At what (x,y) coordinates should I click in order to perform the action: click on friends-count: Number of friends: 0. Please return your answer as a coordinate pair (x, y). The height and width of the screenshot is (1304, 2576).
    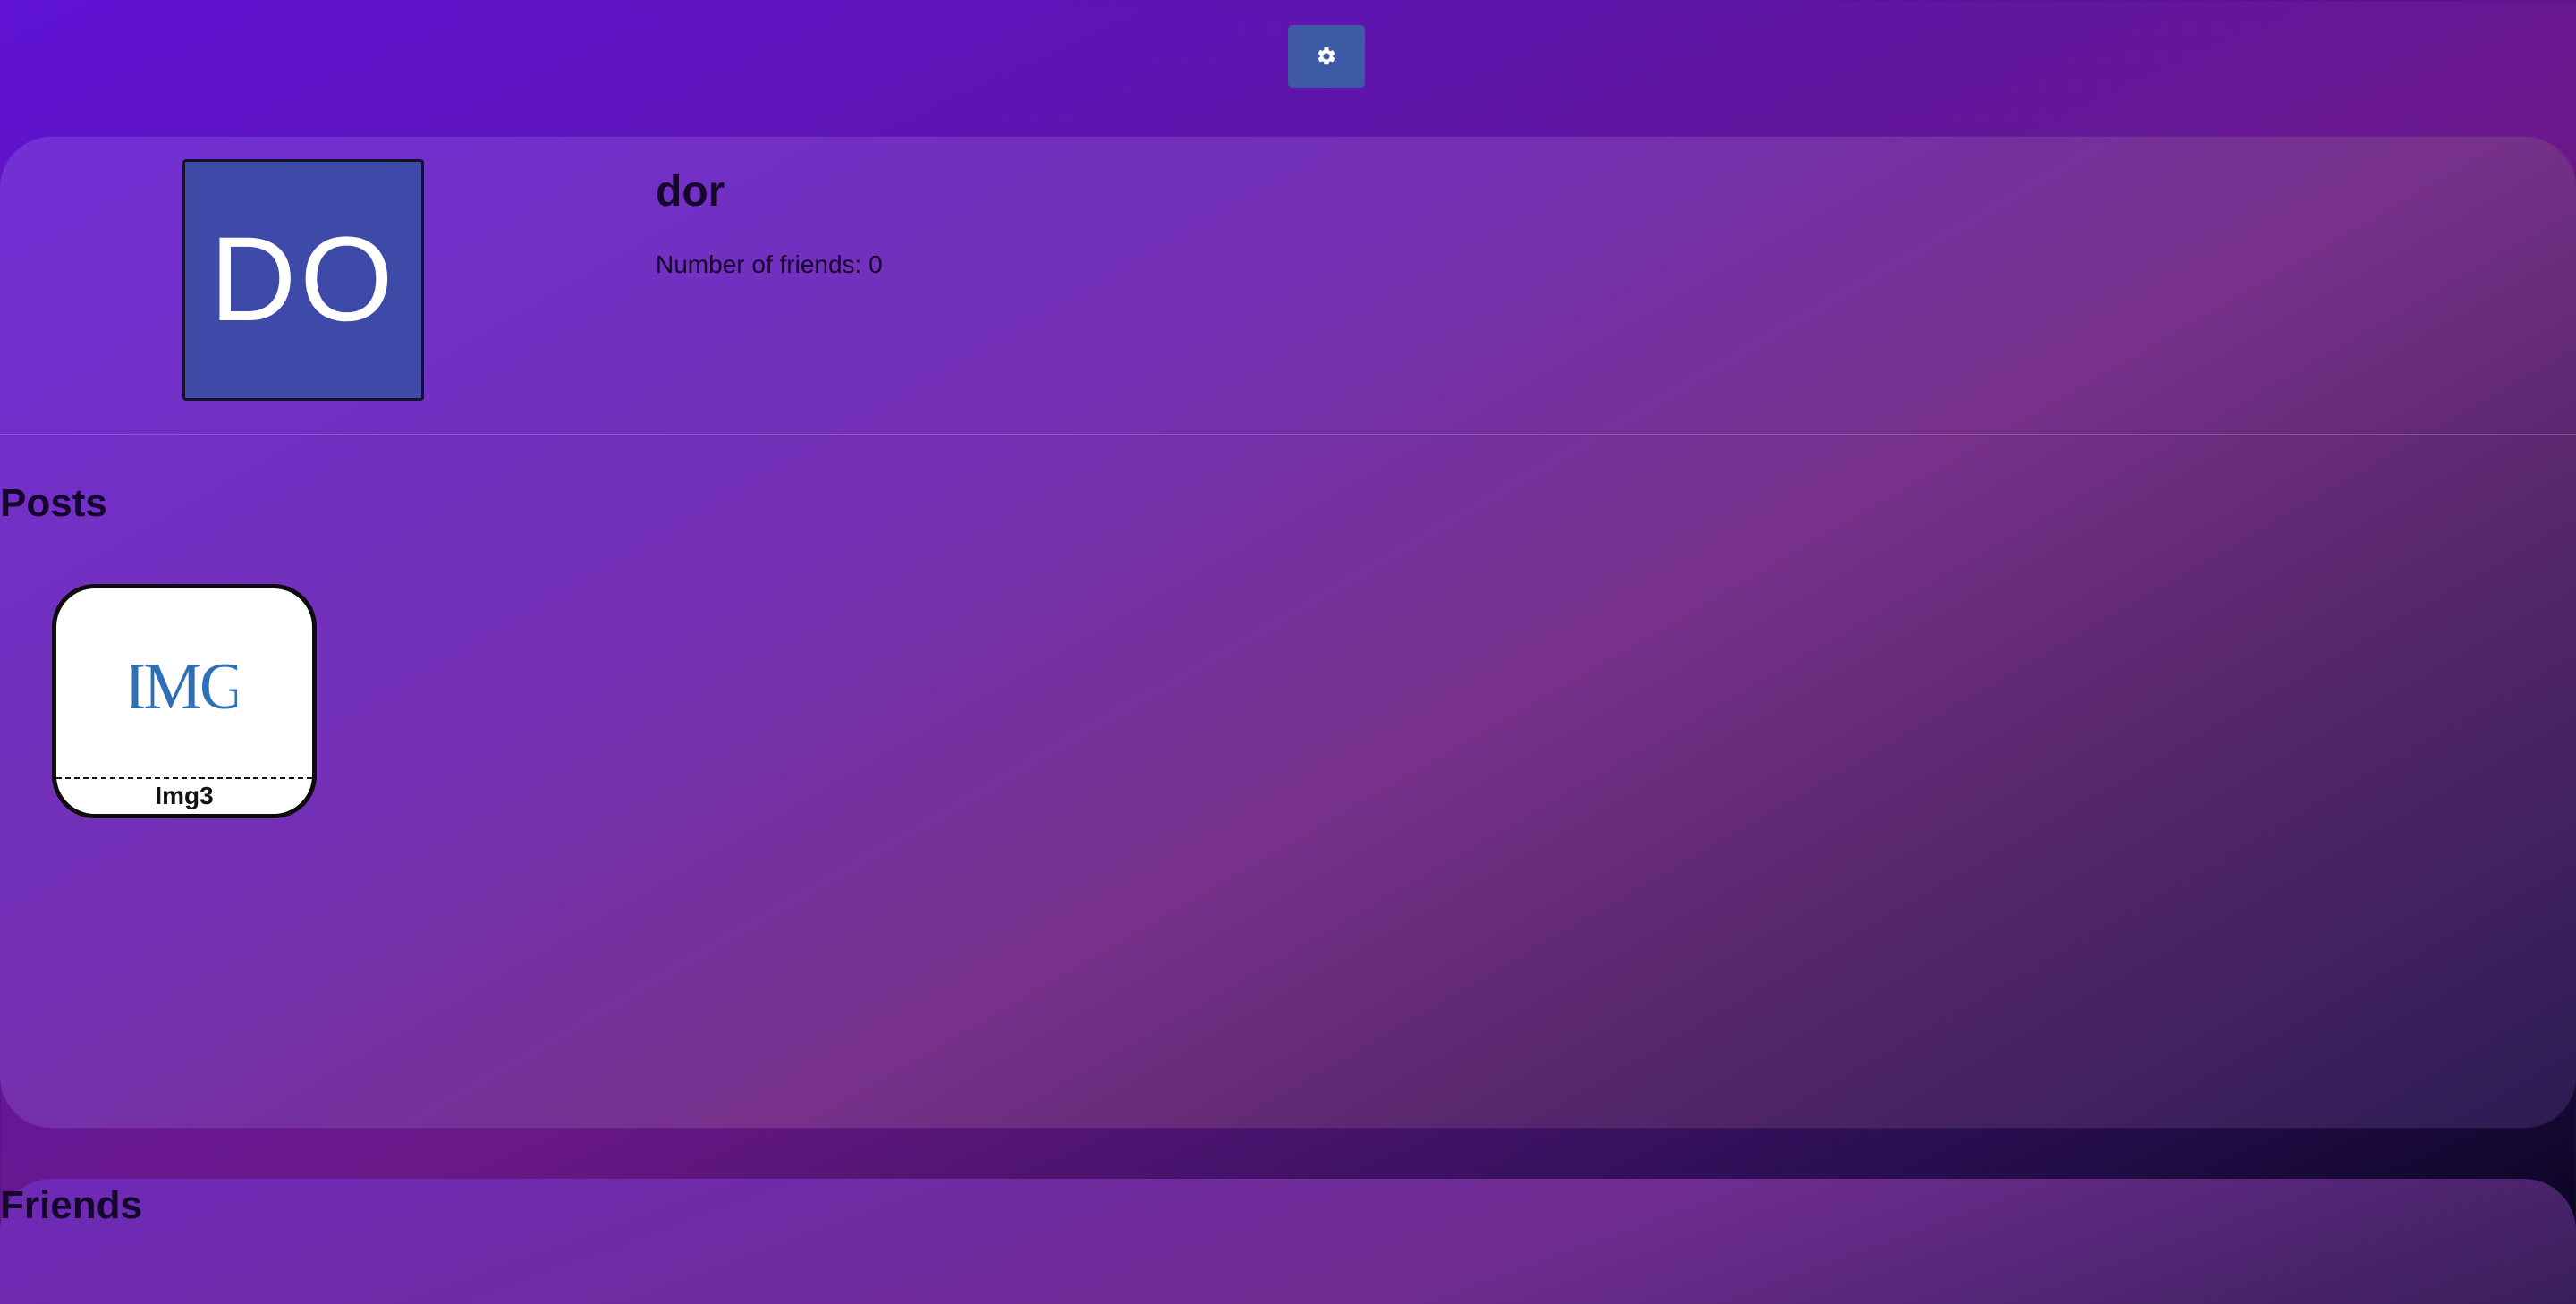
    Looking at the image, I should click on (769, 264).